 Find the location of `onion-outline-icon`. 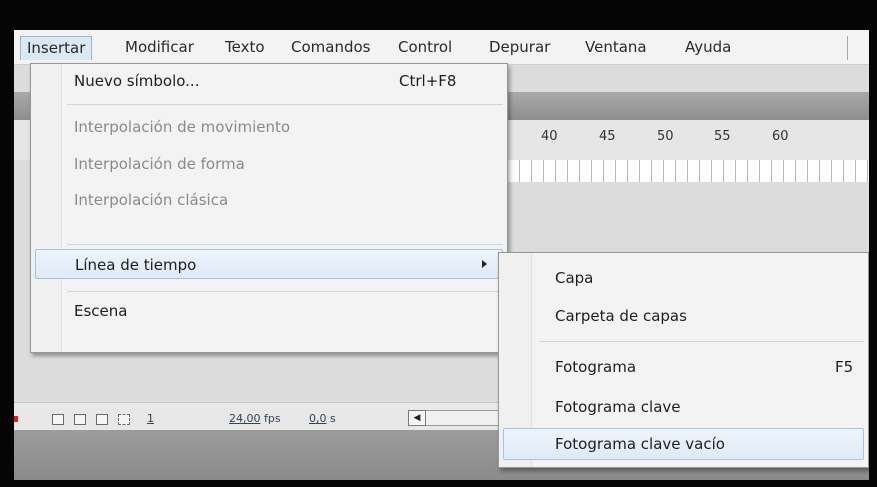

onion-outline-icon is located at coordinates (102, 419).